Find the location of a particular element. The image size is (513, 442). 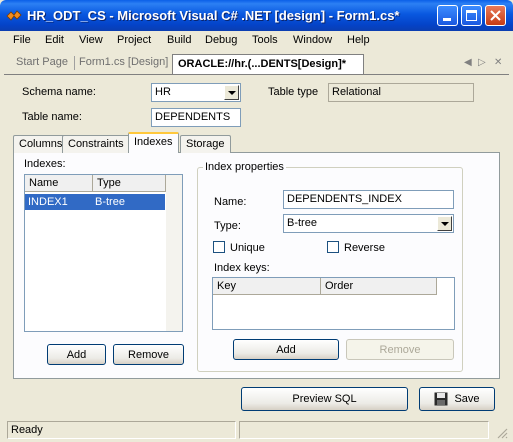

menu-window: Window is located at coordinates (312, 40).